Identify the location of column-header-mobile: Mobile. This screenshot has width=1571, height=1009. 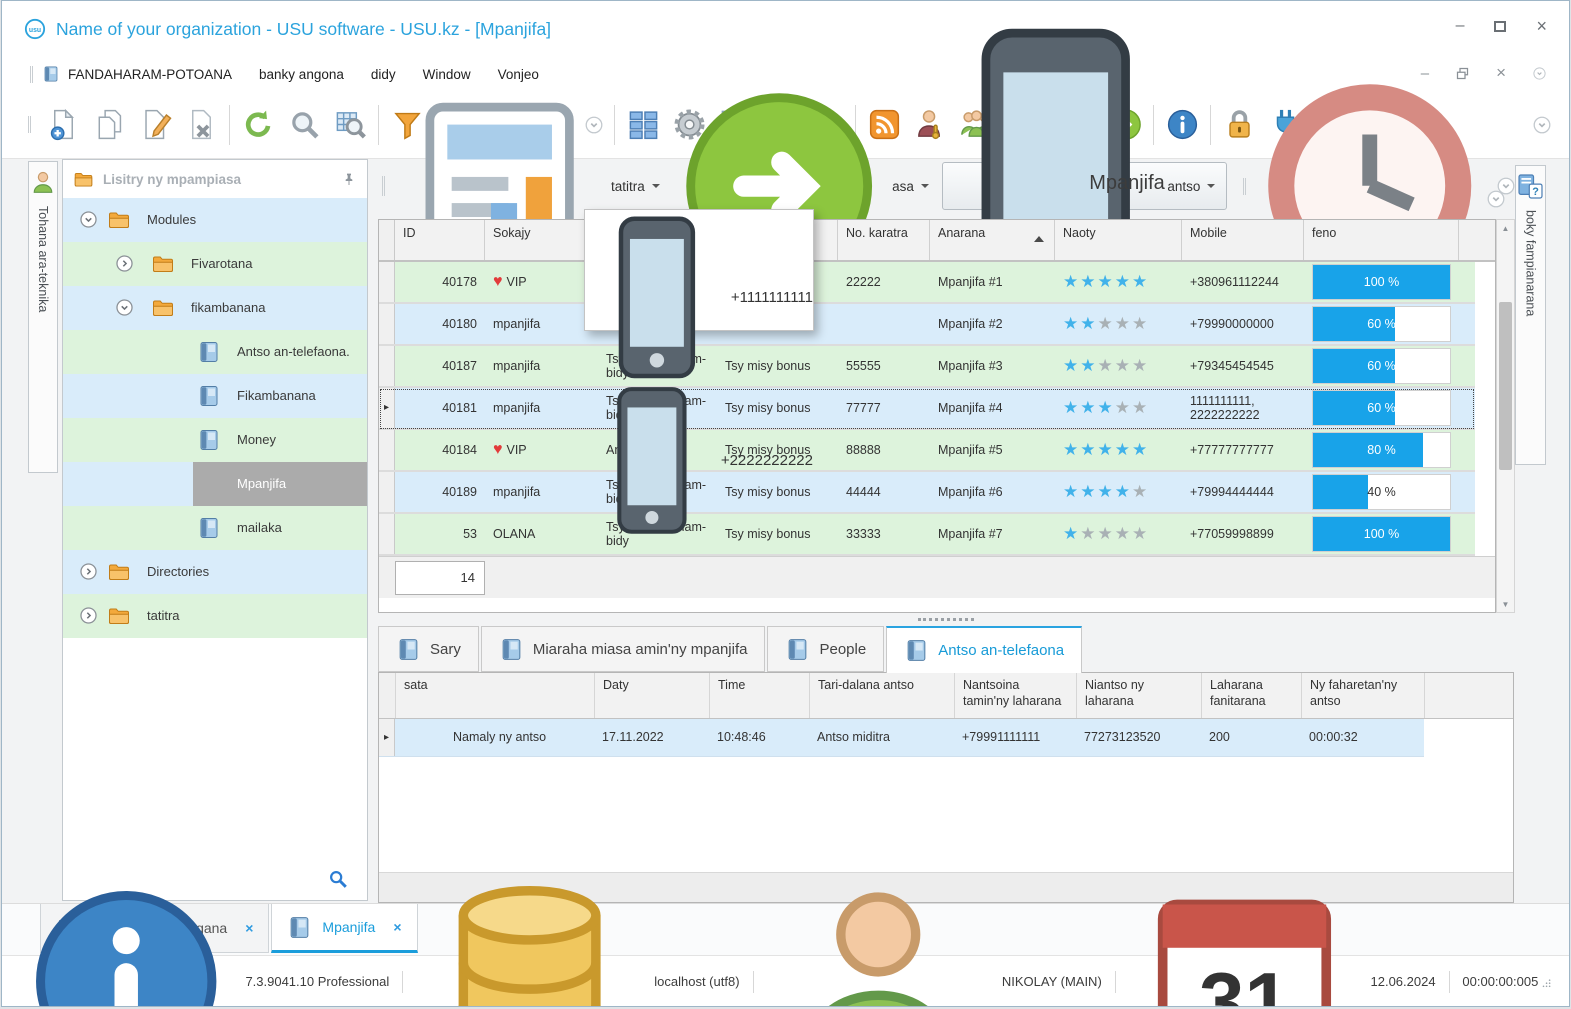
(1243, 240).